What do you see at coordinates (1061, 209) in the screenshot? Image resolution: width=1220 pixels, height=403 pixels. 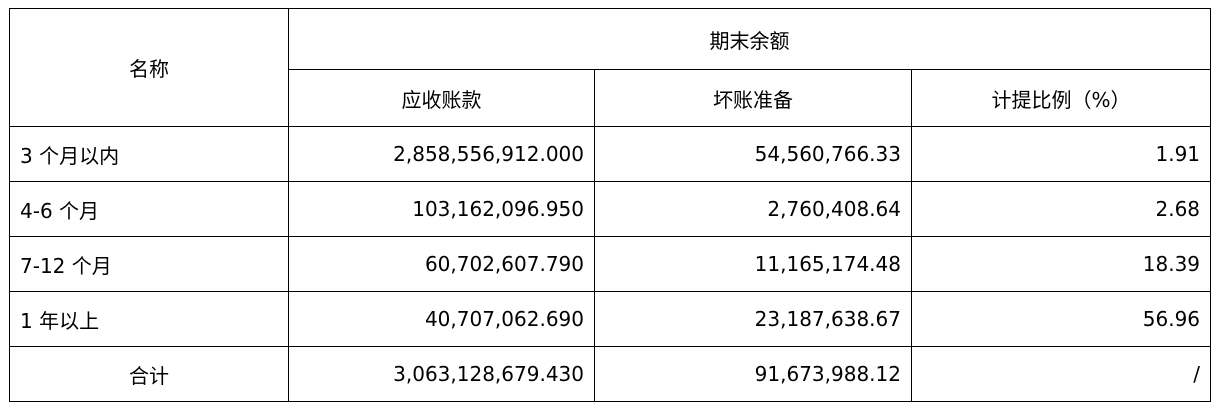 I see `row-ratio: 2.68` at bounding box center [1061, 209].